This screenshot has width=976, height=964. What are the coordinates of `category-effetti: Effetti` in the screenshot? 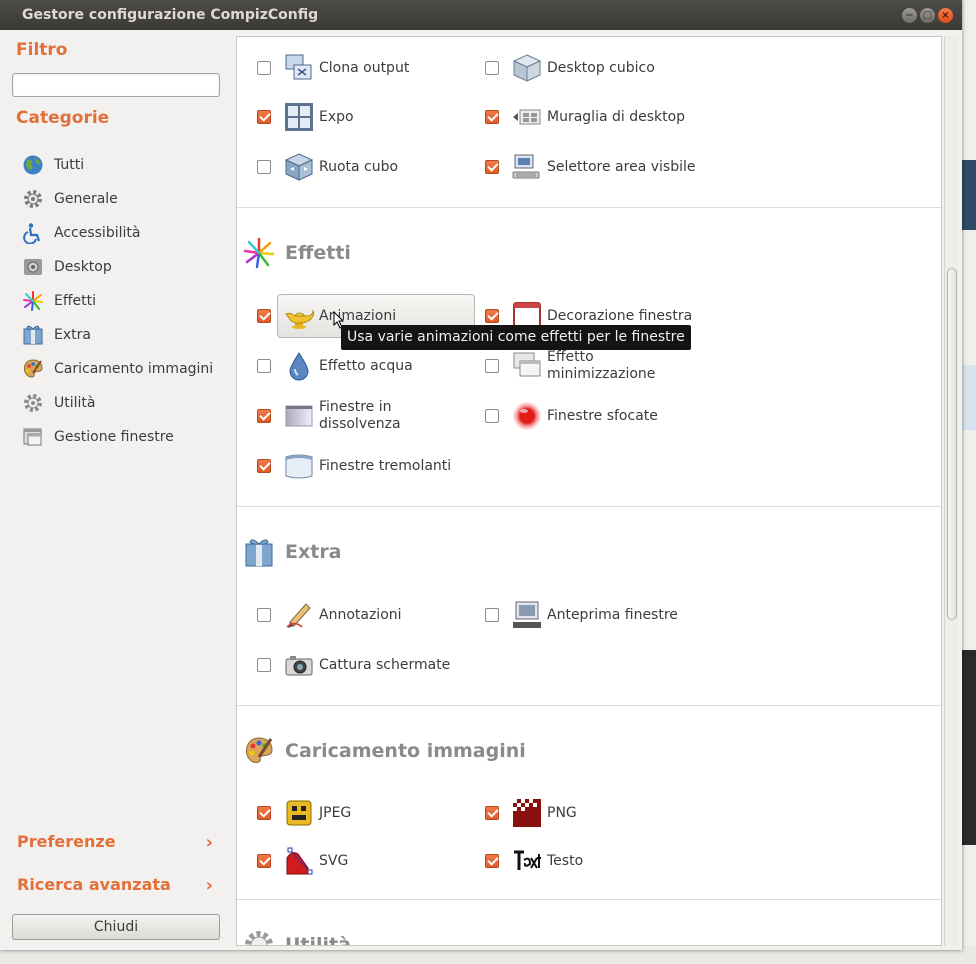 It's located at (117, 301).